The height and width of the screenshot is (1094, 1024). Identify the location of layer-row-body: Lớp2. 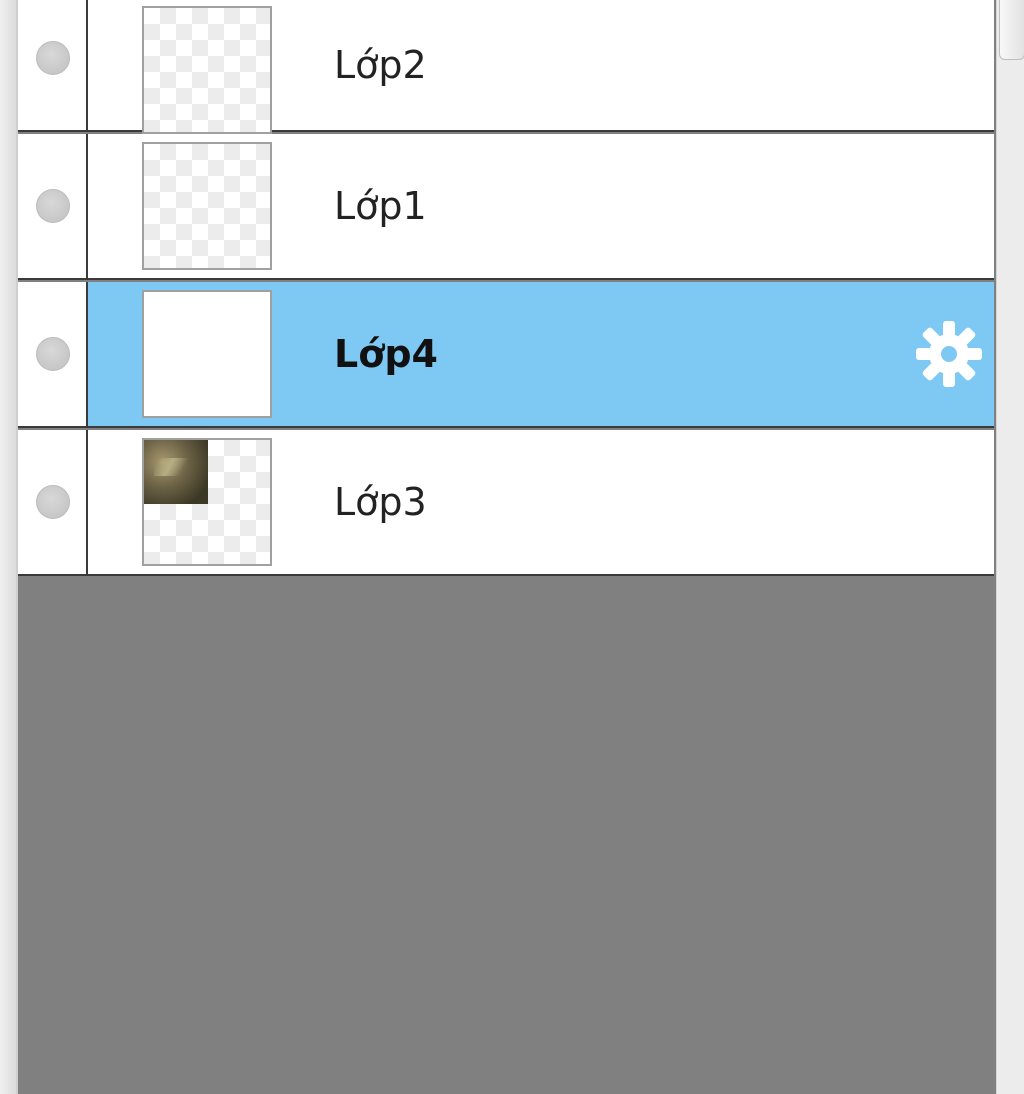
(541, 67).